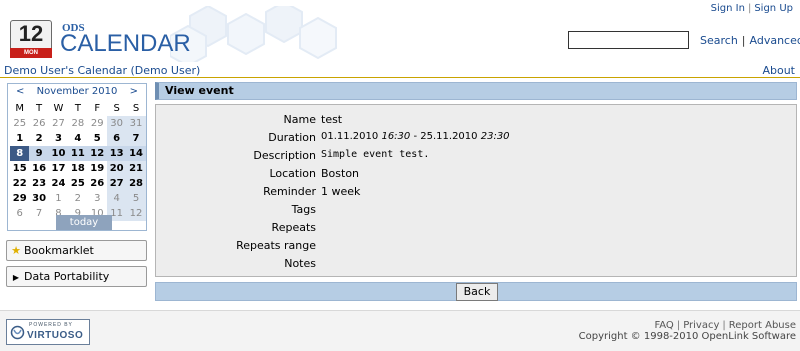 This screenshot has width=800, height=351. I want to click on button-bar: Back, so click(476, 291).